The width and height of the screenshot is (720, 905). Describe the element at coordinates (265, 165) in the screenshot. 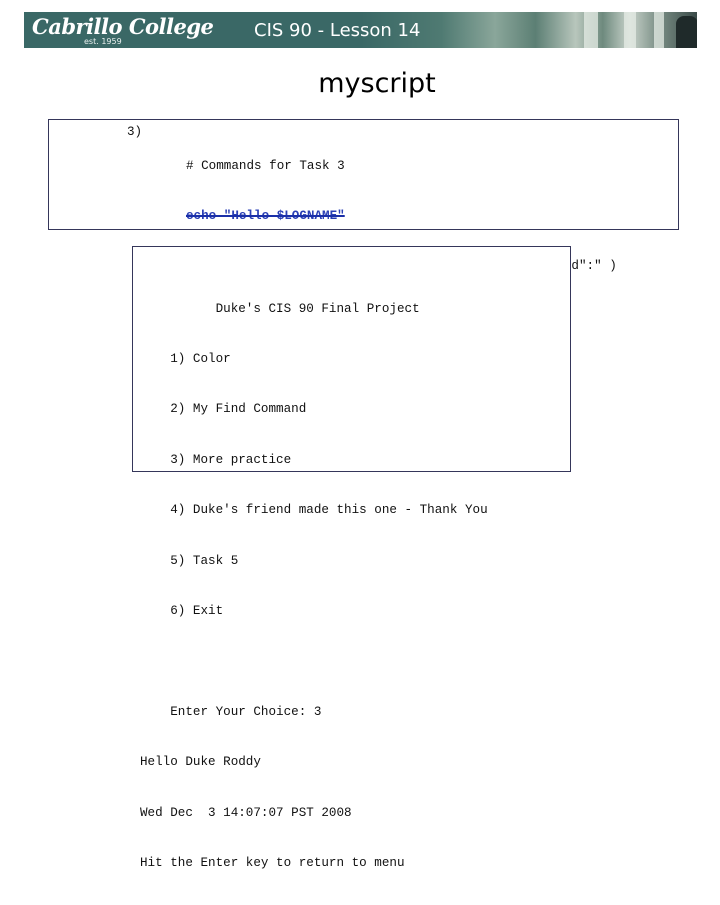

I see `code-line: # Commands for Task 3` at that location.